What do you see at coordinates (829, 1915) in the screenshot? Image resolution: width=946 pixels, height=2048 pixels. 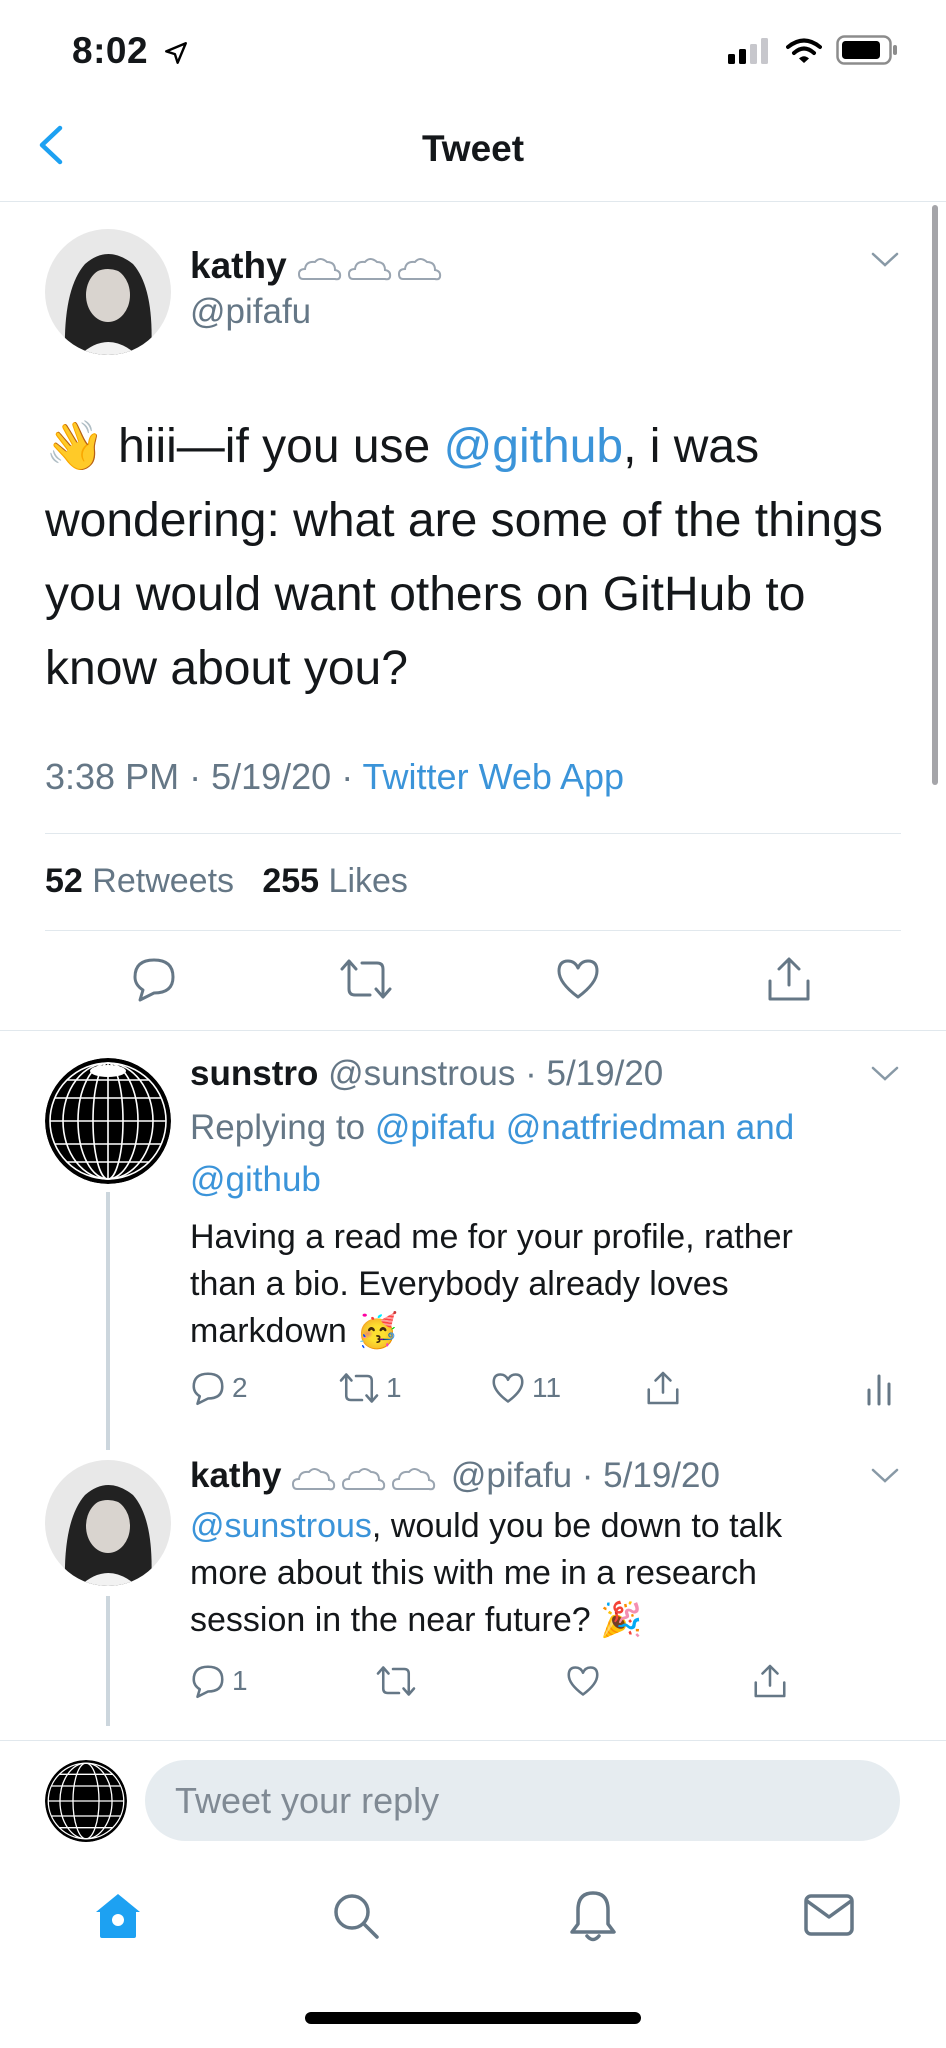 I see `messages-icon` at bounding box center [829, 1915].